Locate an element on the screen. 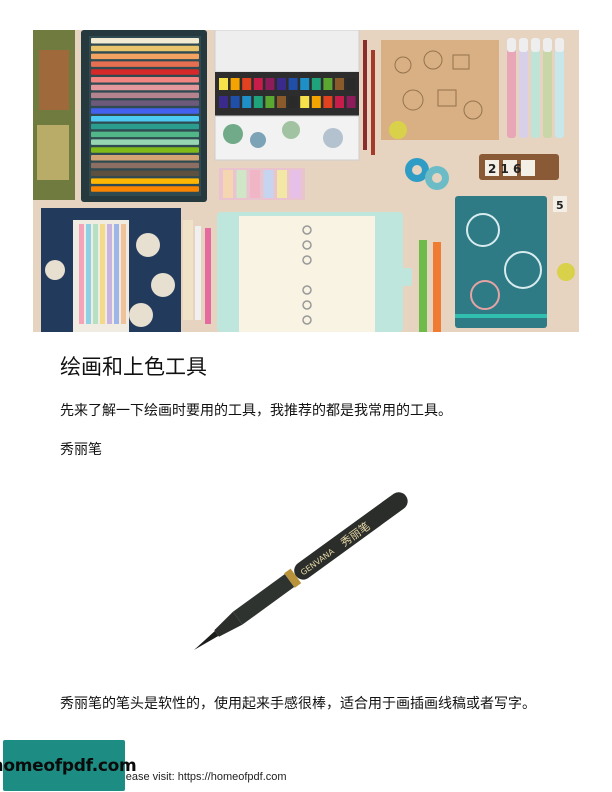 The width and height of the screenshot is (612, 792). homeofpdf-badge: homeofpdf.com is located at coordinates (68, 765).